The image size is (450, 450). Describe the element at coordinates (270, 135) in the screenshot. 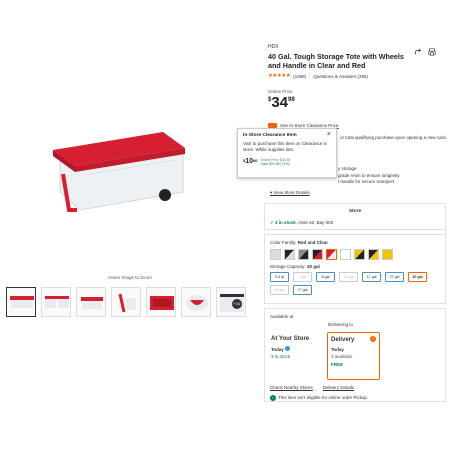

I see `tooltip-title: In-Store Clearance Item` at that location.